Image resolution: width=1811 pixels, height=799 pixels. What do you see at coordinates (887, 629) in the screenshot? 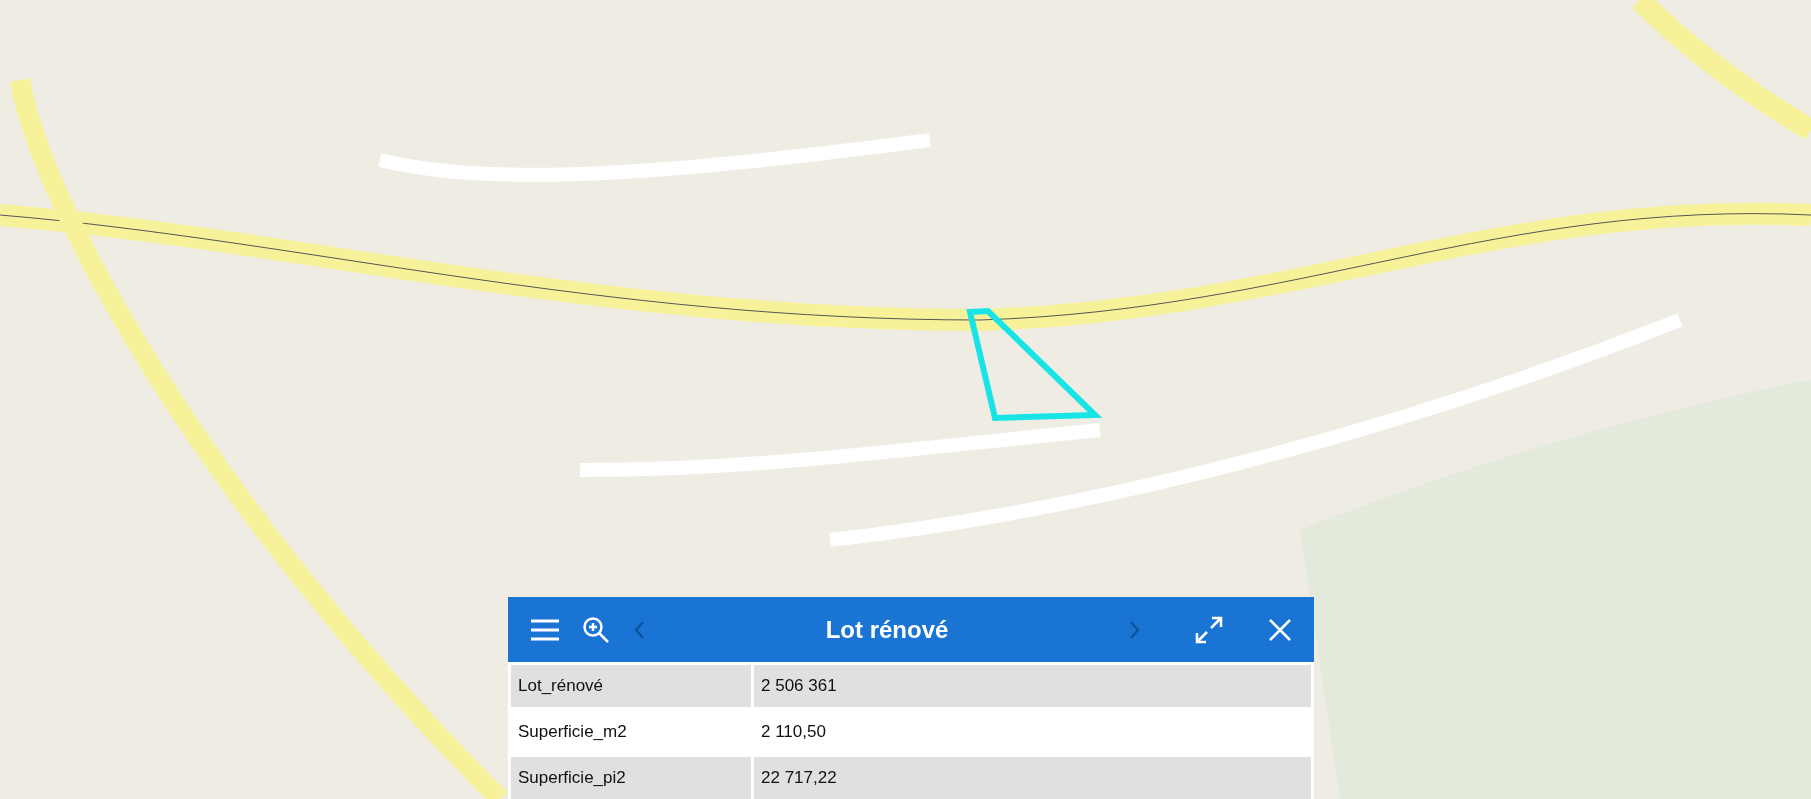
I see `popup-title: Lot rénové` at bounding box center [887, 629].